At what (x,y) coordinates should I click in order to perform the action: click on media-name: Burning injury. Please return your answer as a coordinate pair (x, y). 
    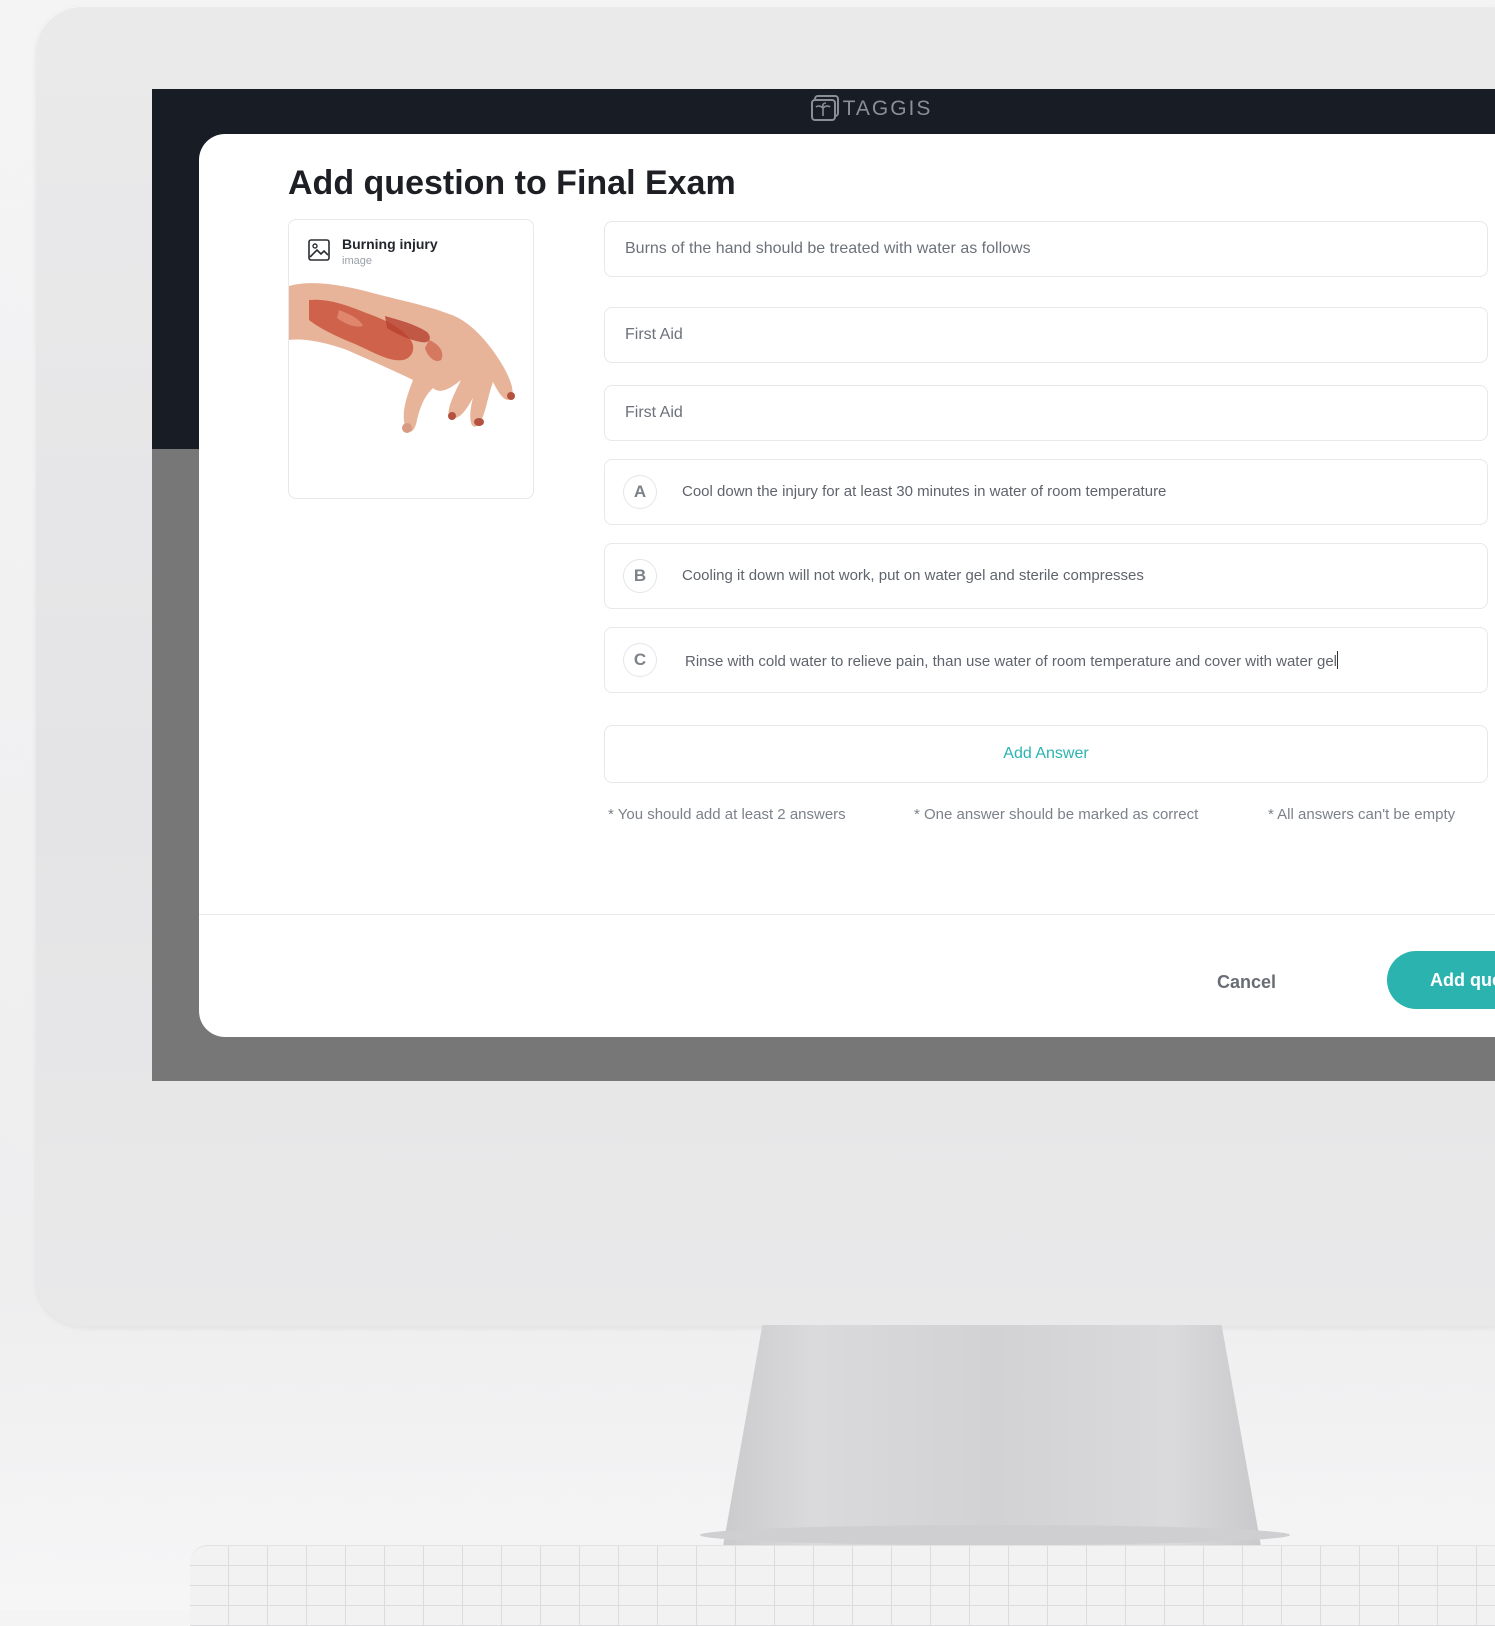
    Looking at the image, I should click on (390, 244).